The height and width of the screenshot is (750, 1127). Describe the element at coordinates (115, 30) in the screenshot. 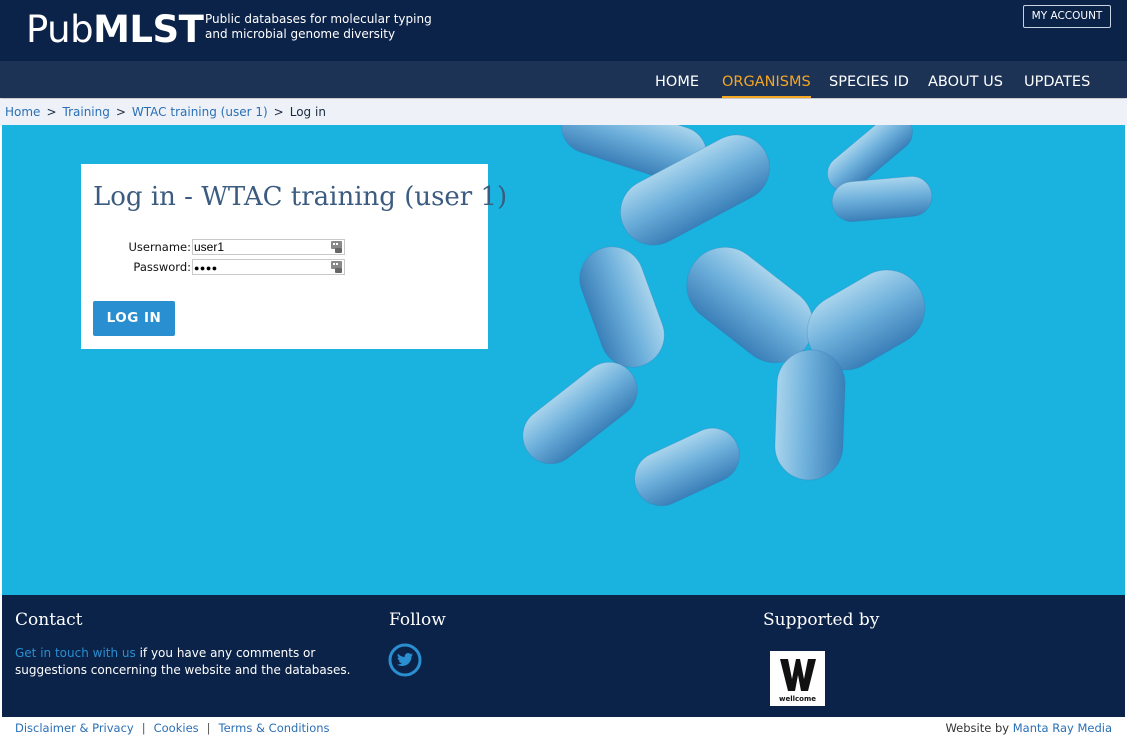

I see `site-logo: PubMLST` at that location.